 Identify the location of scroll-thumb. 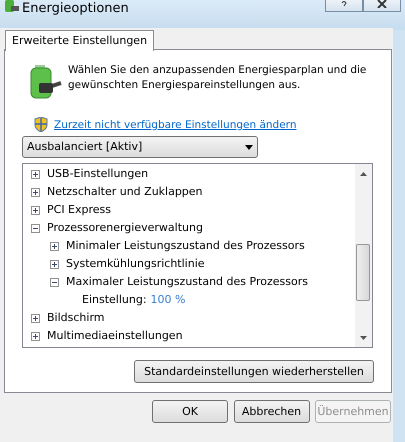
(363, 272).